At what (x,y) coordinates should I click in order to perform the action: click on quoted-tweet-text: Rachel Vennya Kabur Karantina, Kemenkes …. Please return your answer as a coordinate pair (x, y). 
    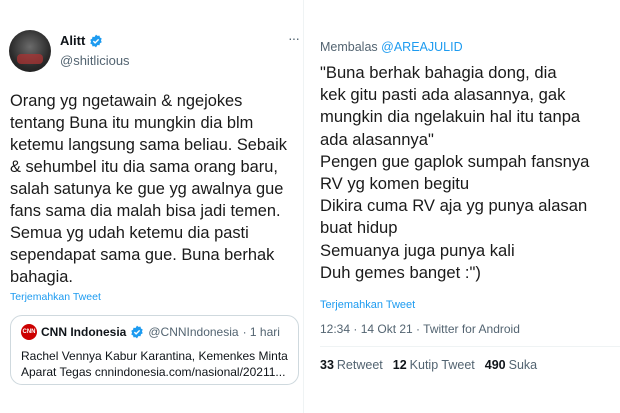
    Looking at the image, I should click on (154, 364).